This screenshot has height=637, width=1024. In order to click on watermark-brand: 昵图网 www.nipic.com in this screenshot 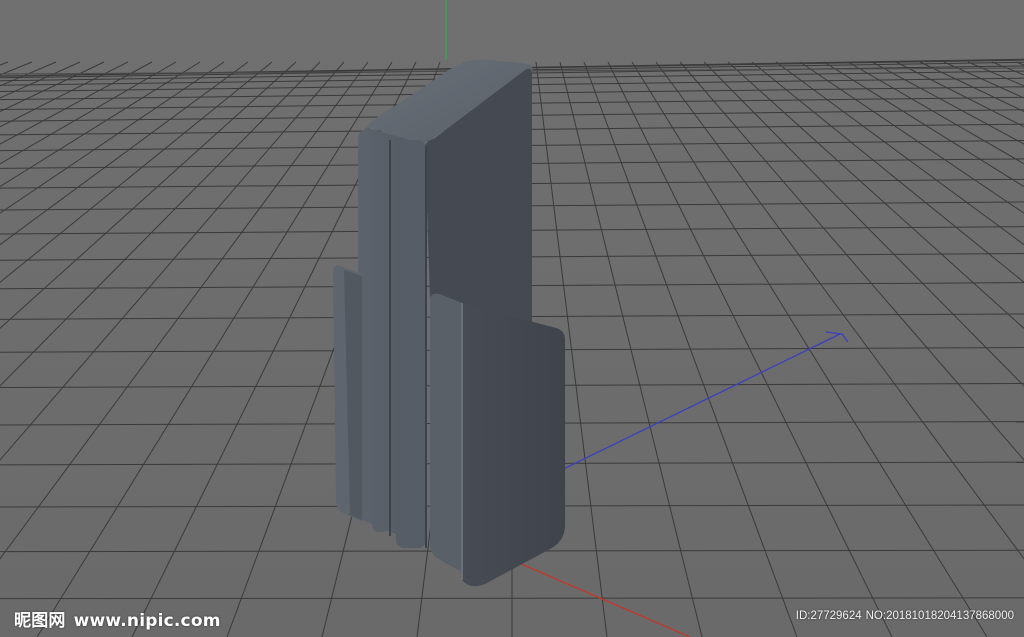, I will do `click(117, 618)`.